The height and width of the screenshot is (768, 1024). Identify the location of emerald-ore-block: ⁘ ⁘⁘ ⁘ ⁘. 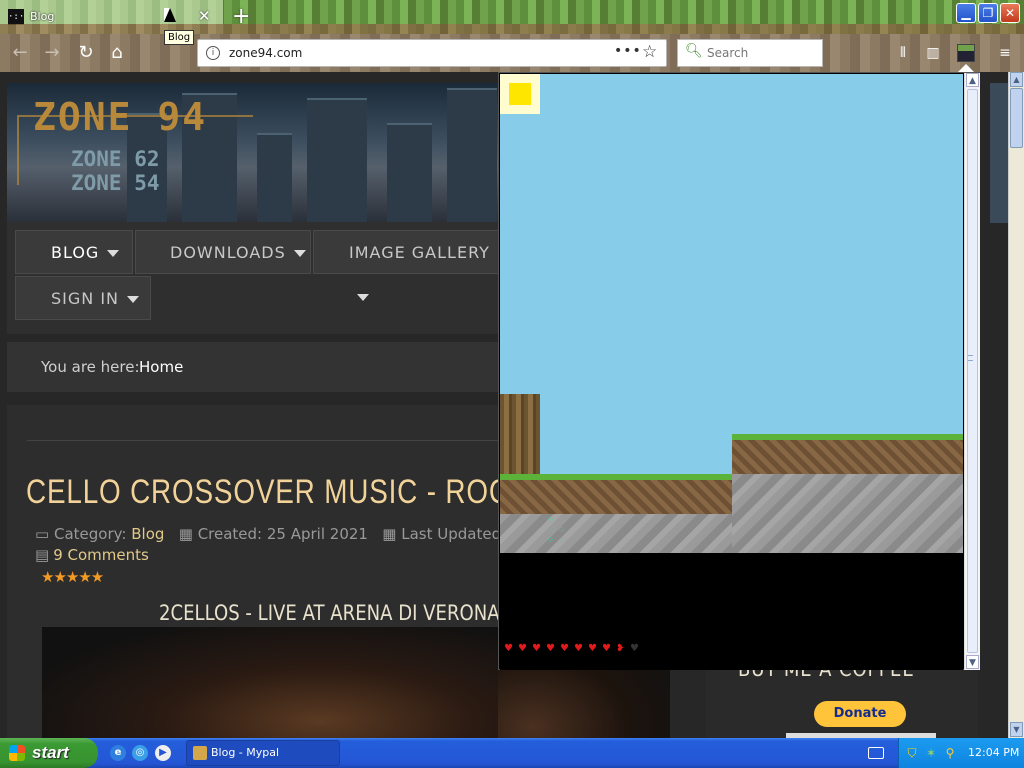
(556, 530).